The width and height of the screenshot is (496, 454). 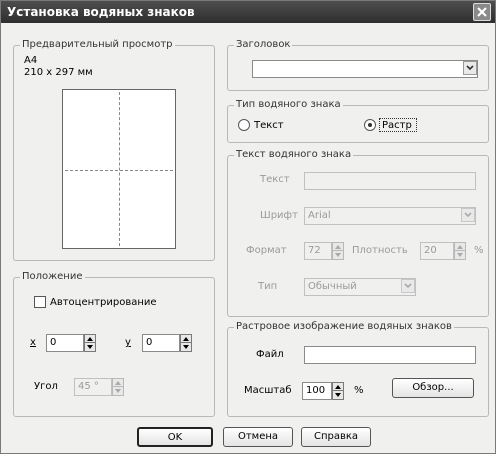 I want to click on scale-input: 100, so click(x=317, y=391).